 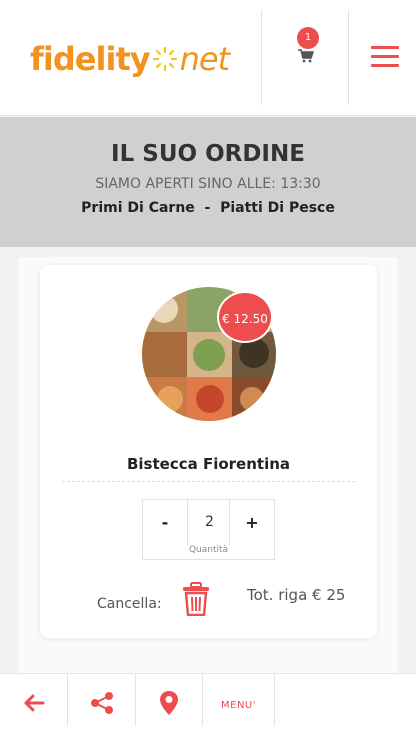 What do you see at coordinates (308, 38) in the screenshot?
I see `cart-count-badge: 1` at bounding box center [308, 38].